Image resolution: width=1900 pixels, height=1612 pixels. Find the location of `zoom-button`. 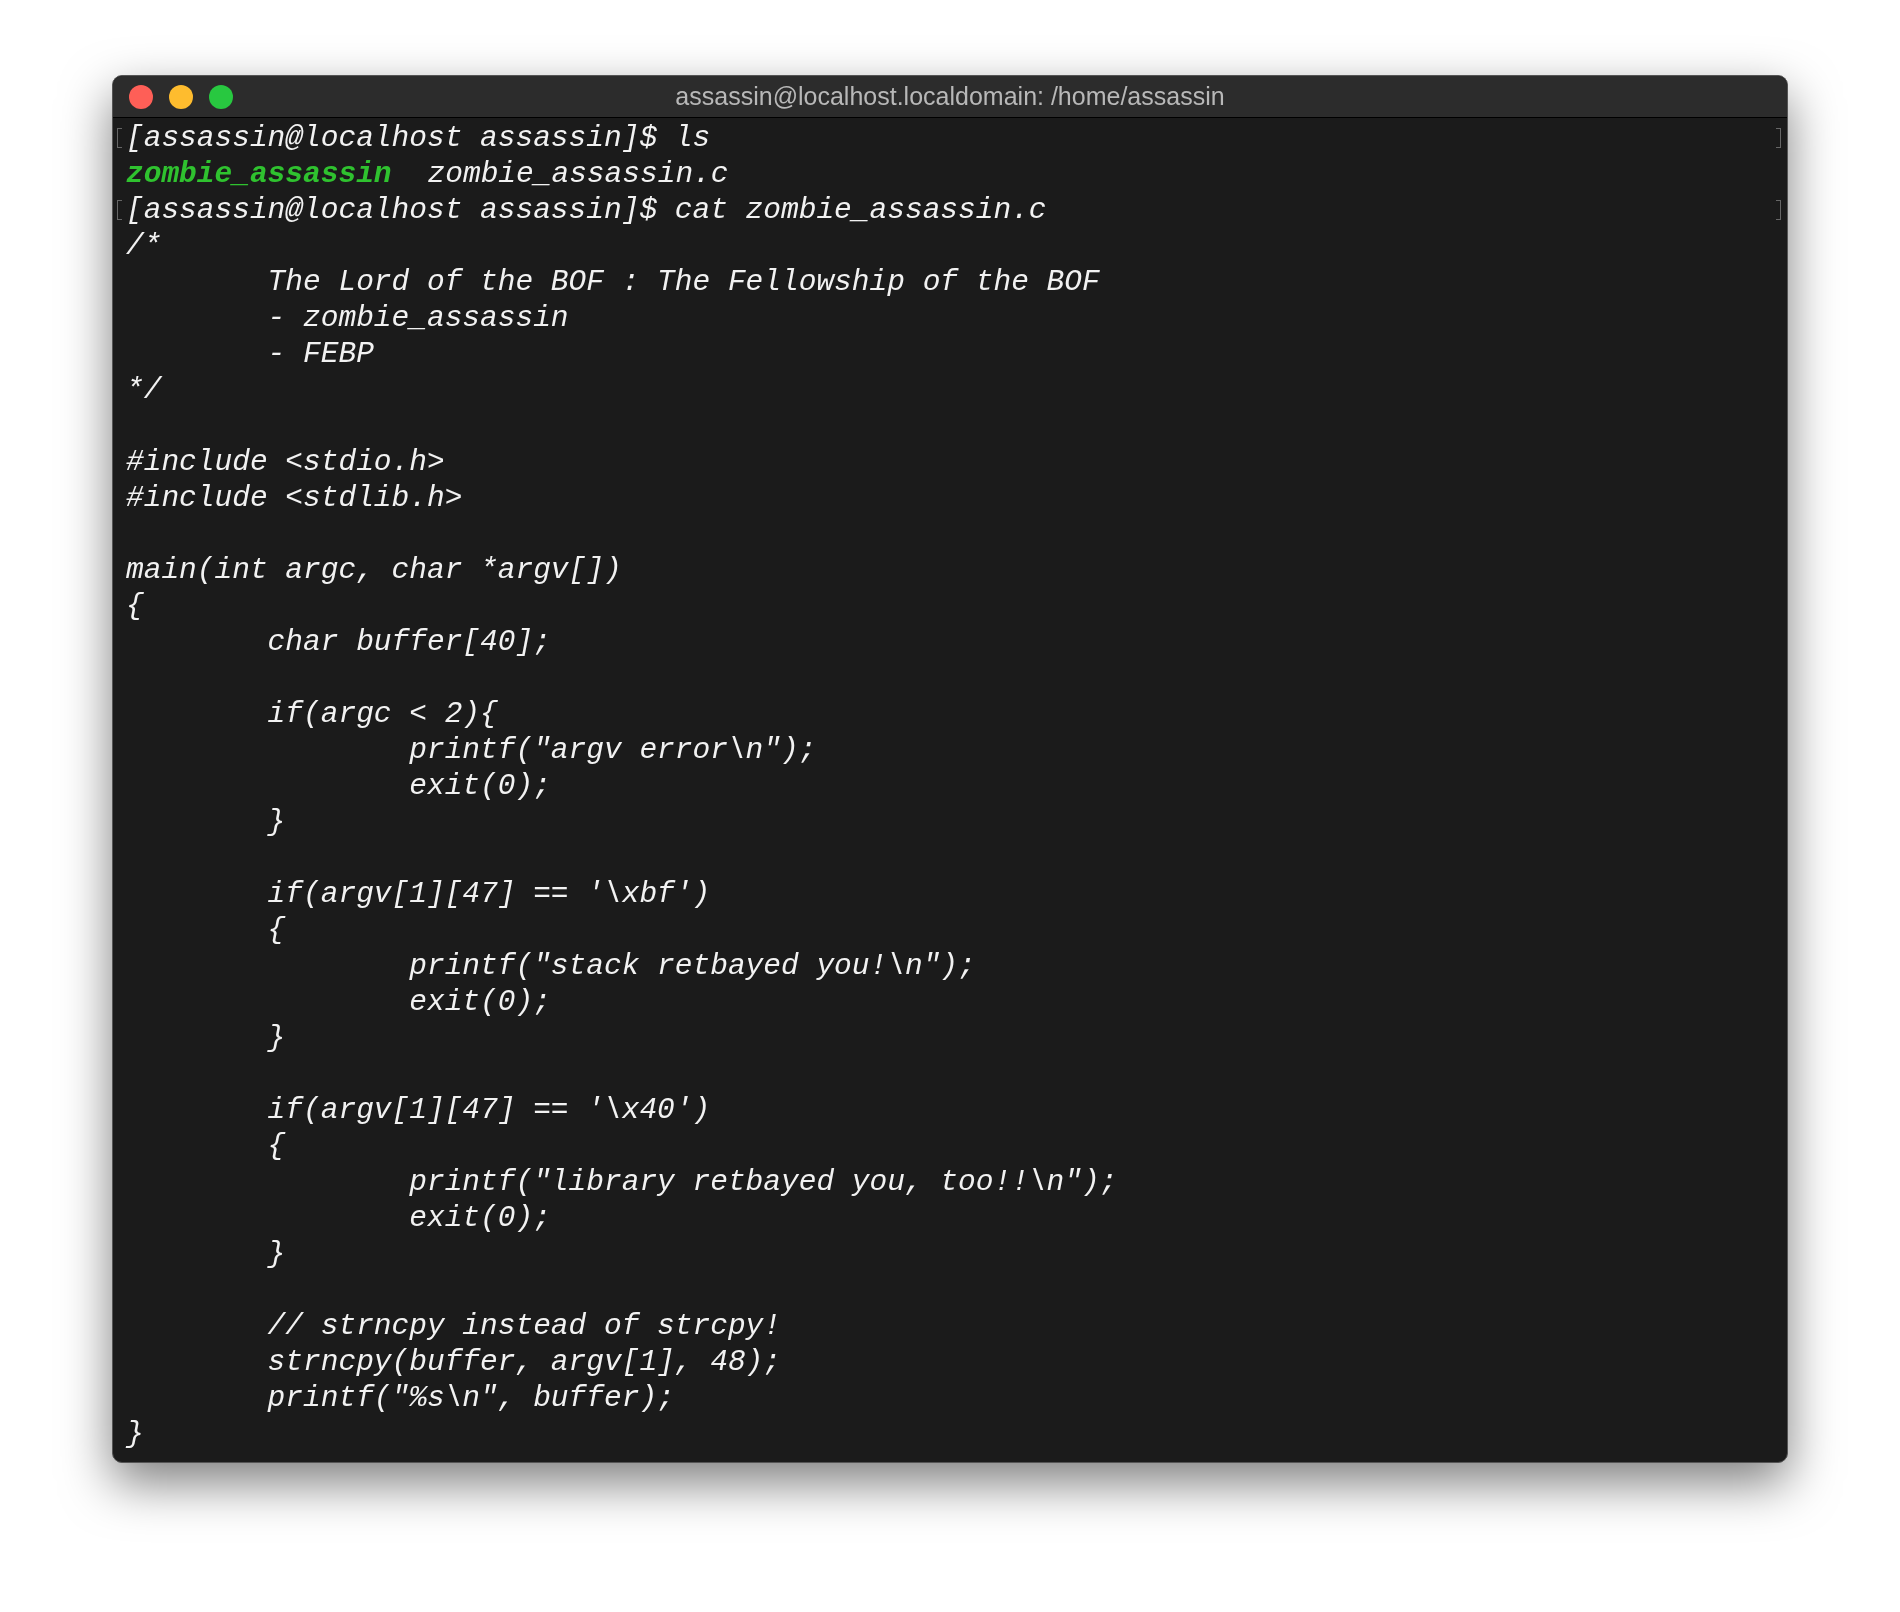

zoom-button is located at coordinates (221, 96).